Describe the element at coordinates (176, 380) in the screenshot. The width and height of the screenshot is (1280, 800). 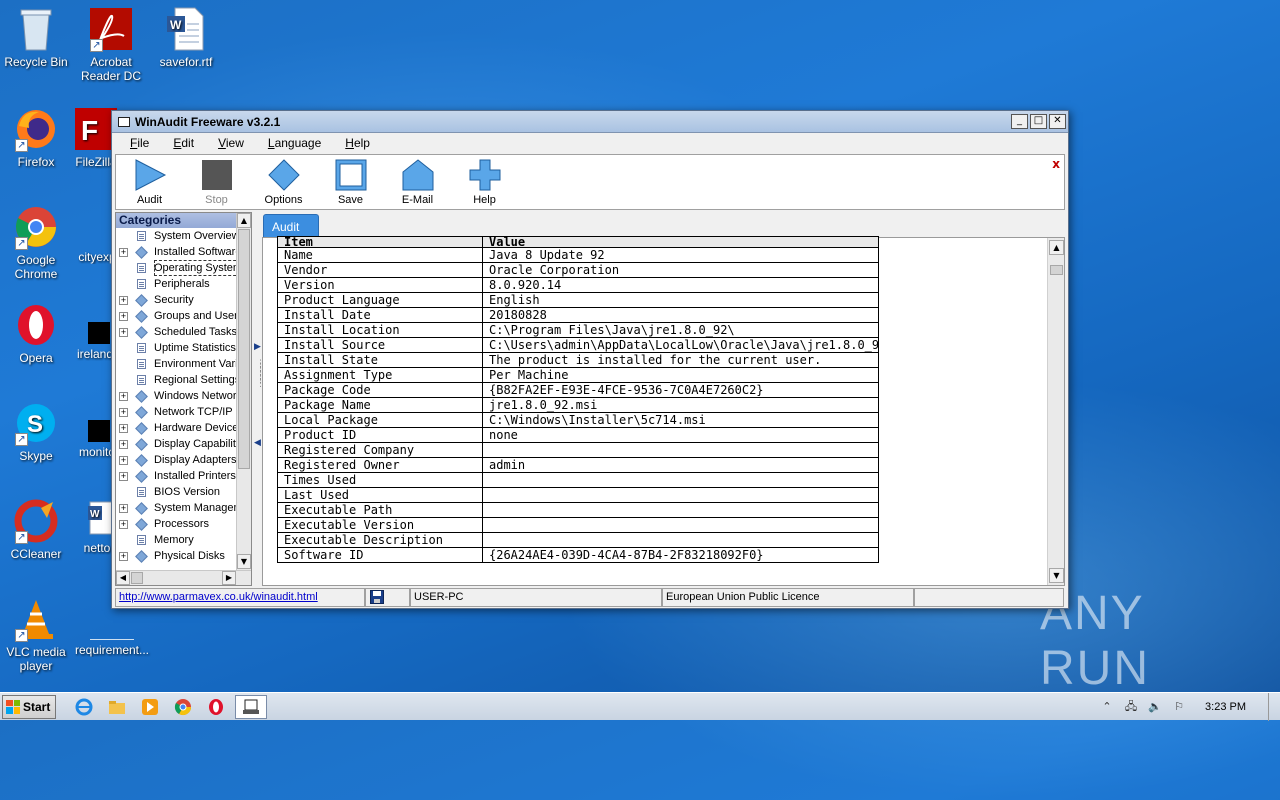
I see `tree-item: Regional Settings` at that location.